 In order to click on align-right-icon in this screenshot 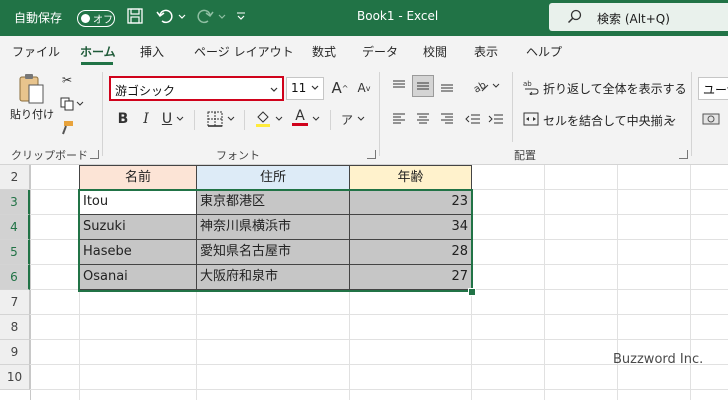, I will do `click(447, 119)`.